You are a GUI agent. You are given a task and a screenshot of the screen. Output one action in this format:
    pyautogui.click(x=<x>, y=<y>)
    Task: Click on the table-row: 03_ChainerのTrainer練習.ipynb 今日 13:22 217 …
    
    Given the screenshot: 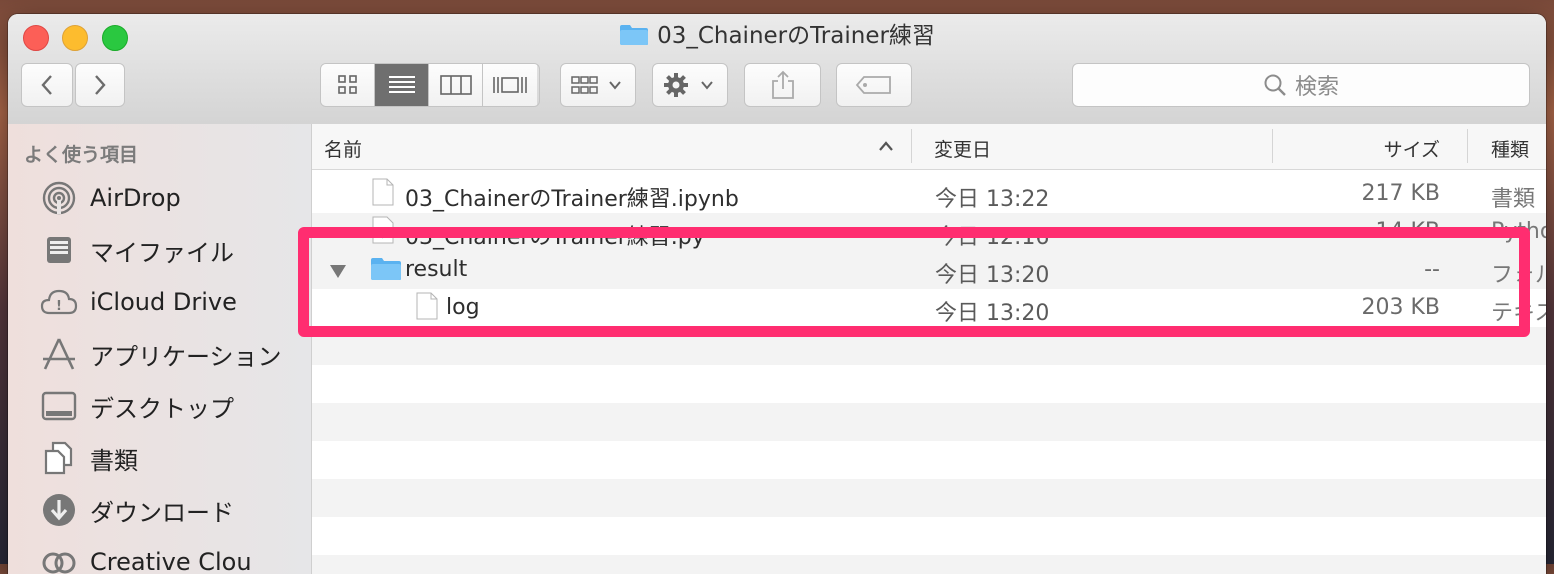 What is the action you would take?
    pyautogui.click(x=929, y=194)
    